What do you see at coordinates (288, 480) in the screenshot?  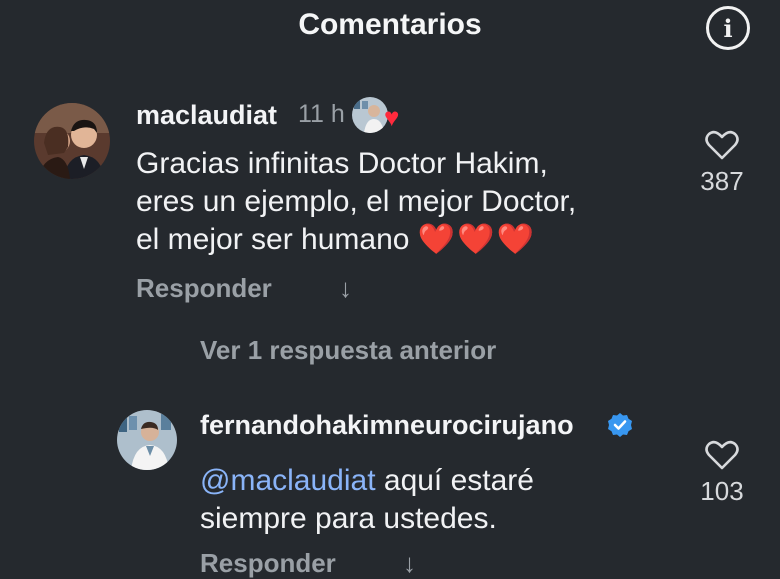 I see `mention-link: @maclaudiat` at bounding box center [288, 480].